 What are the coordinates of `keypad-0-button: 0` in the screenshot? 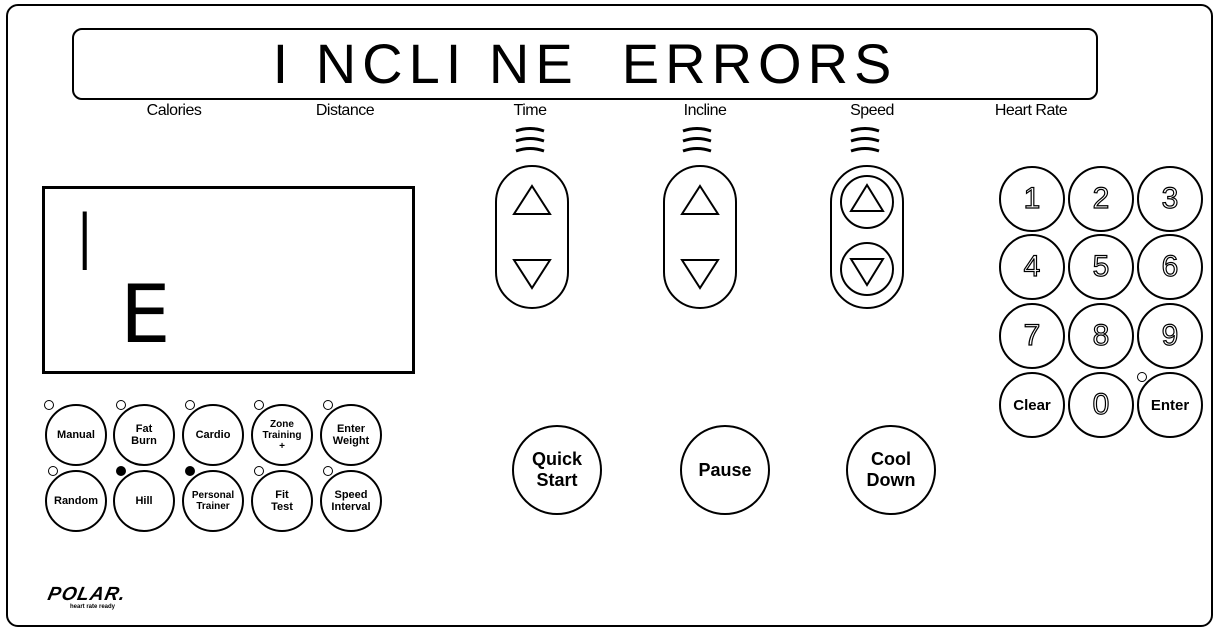 It's located at (1101, 405).